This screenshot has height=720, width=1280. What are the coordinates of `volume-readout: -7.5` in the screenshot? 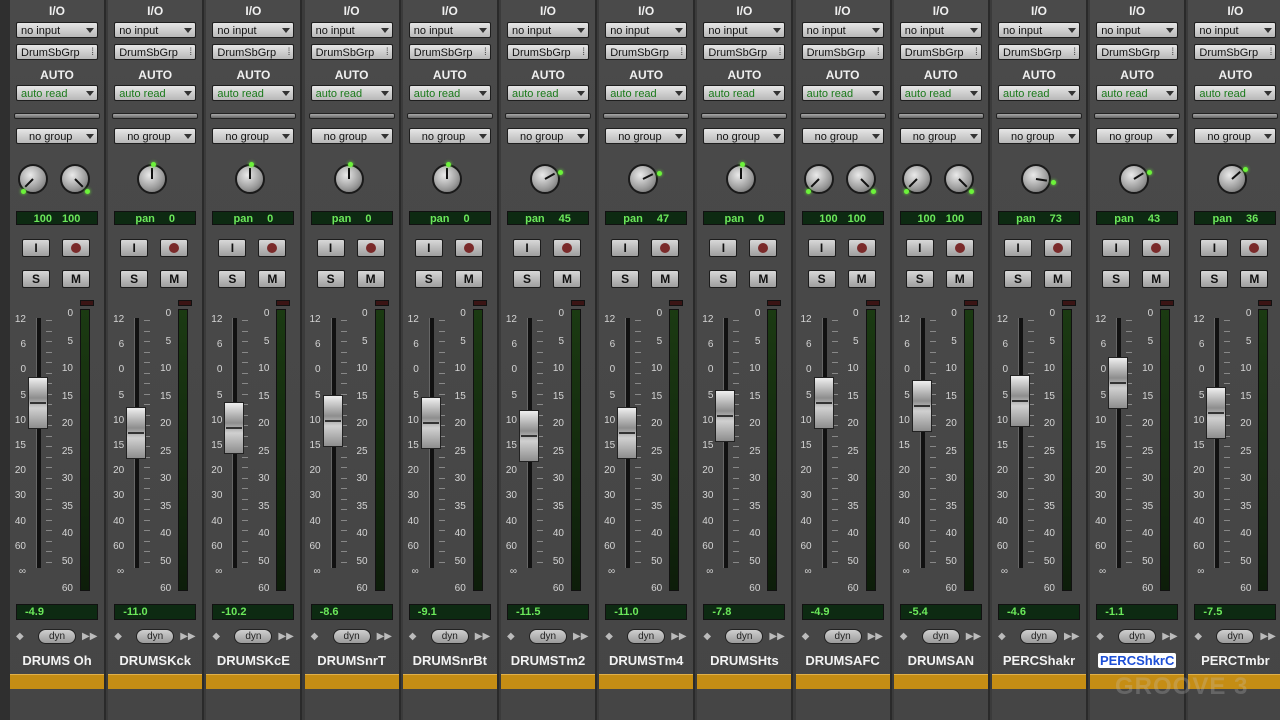 It's located at (1235, 612).